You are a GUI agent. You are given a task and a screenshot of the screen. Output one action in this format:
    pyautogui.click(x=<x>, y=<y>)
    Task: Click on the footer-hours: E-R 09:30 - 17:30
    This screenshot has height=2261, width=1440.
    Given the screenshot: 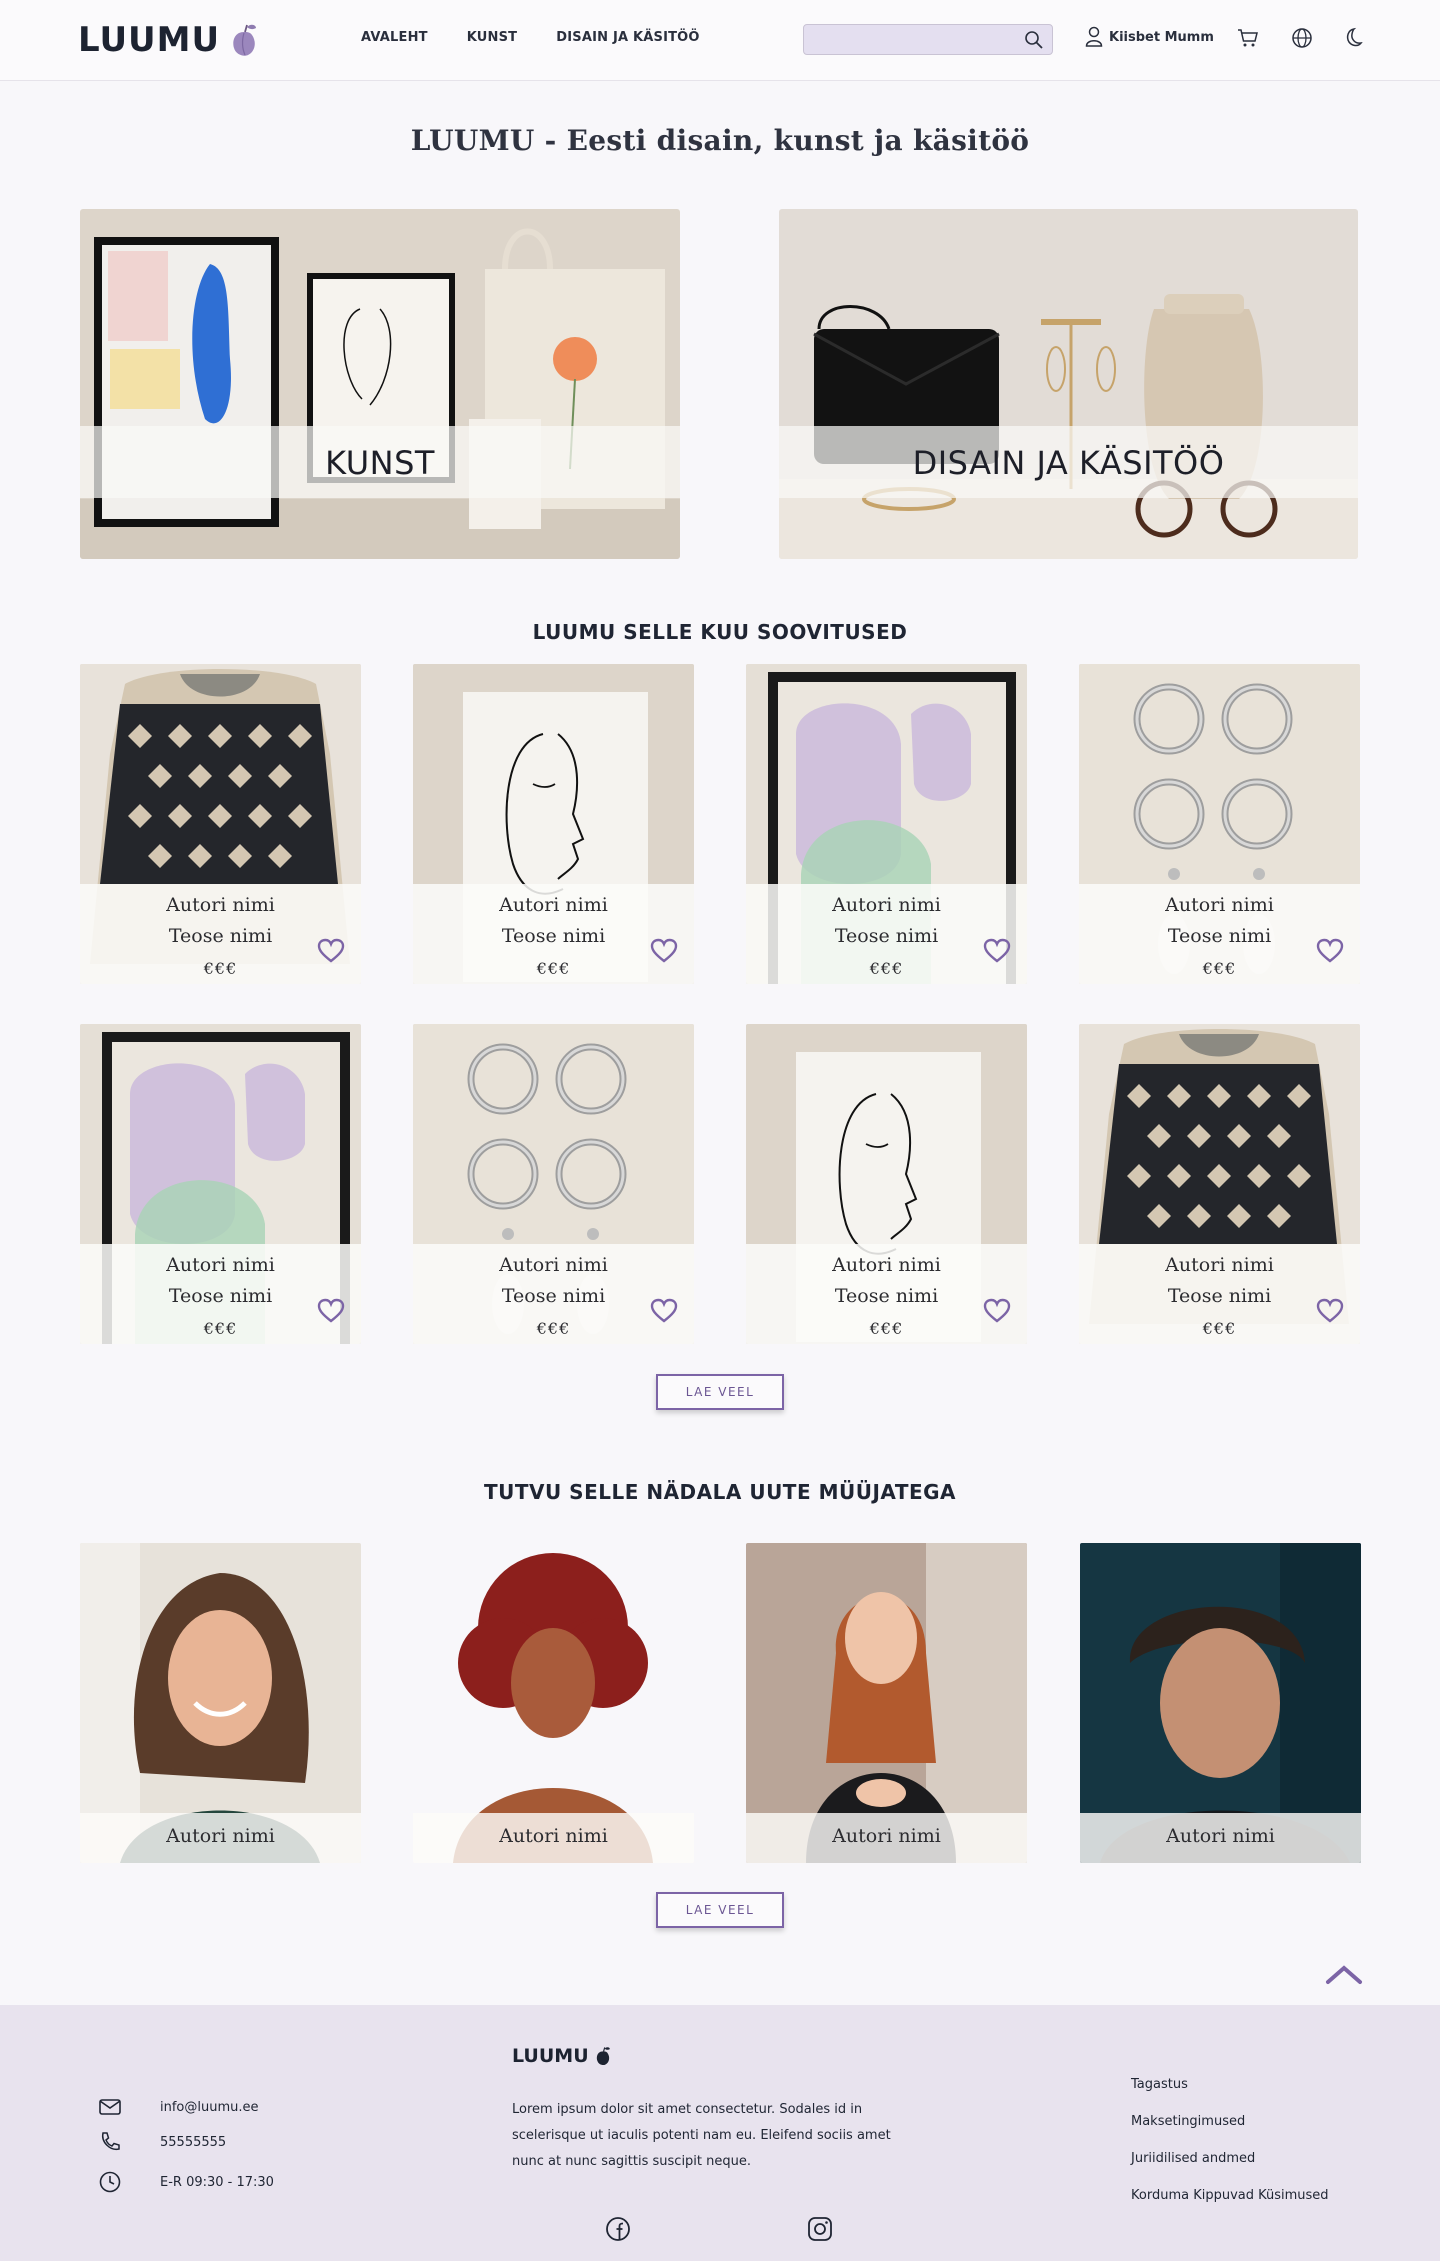 What is the action you would take?
    pyautogui.click(x=186, y=2182)
    